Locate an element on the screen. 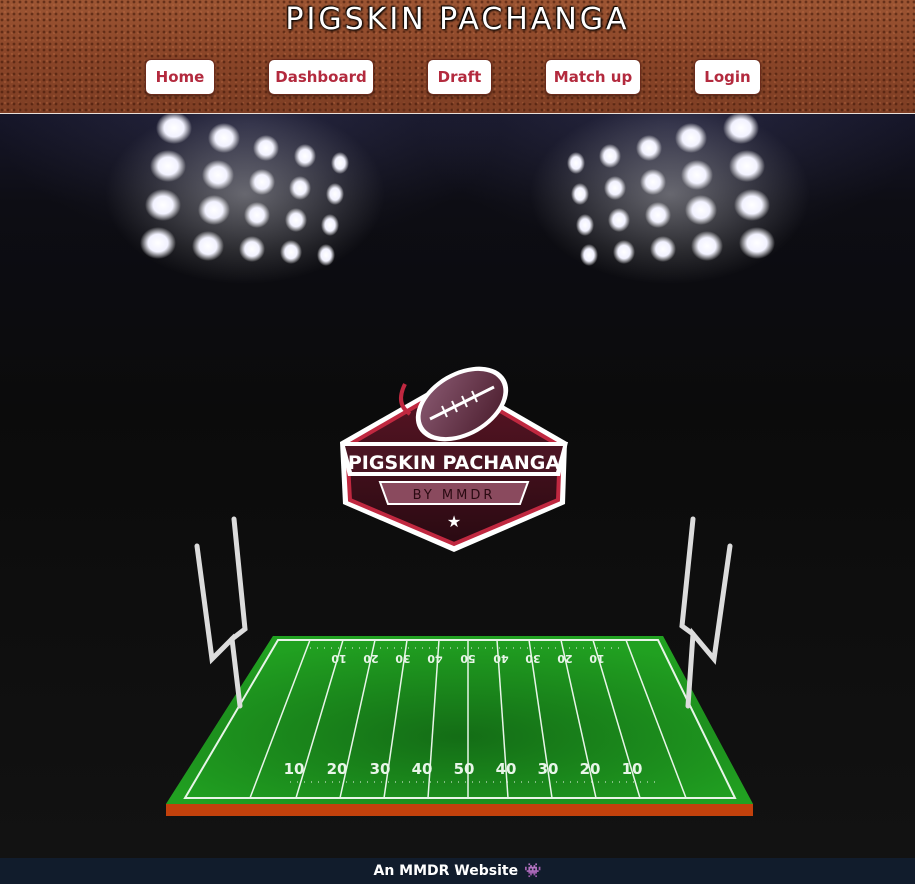 Image resolution: width=915 pixels, height=884 pixels. site-footer: An MMDR Website 👾 is located at coordinates (457, 871).